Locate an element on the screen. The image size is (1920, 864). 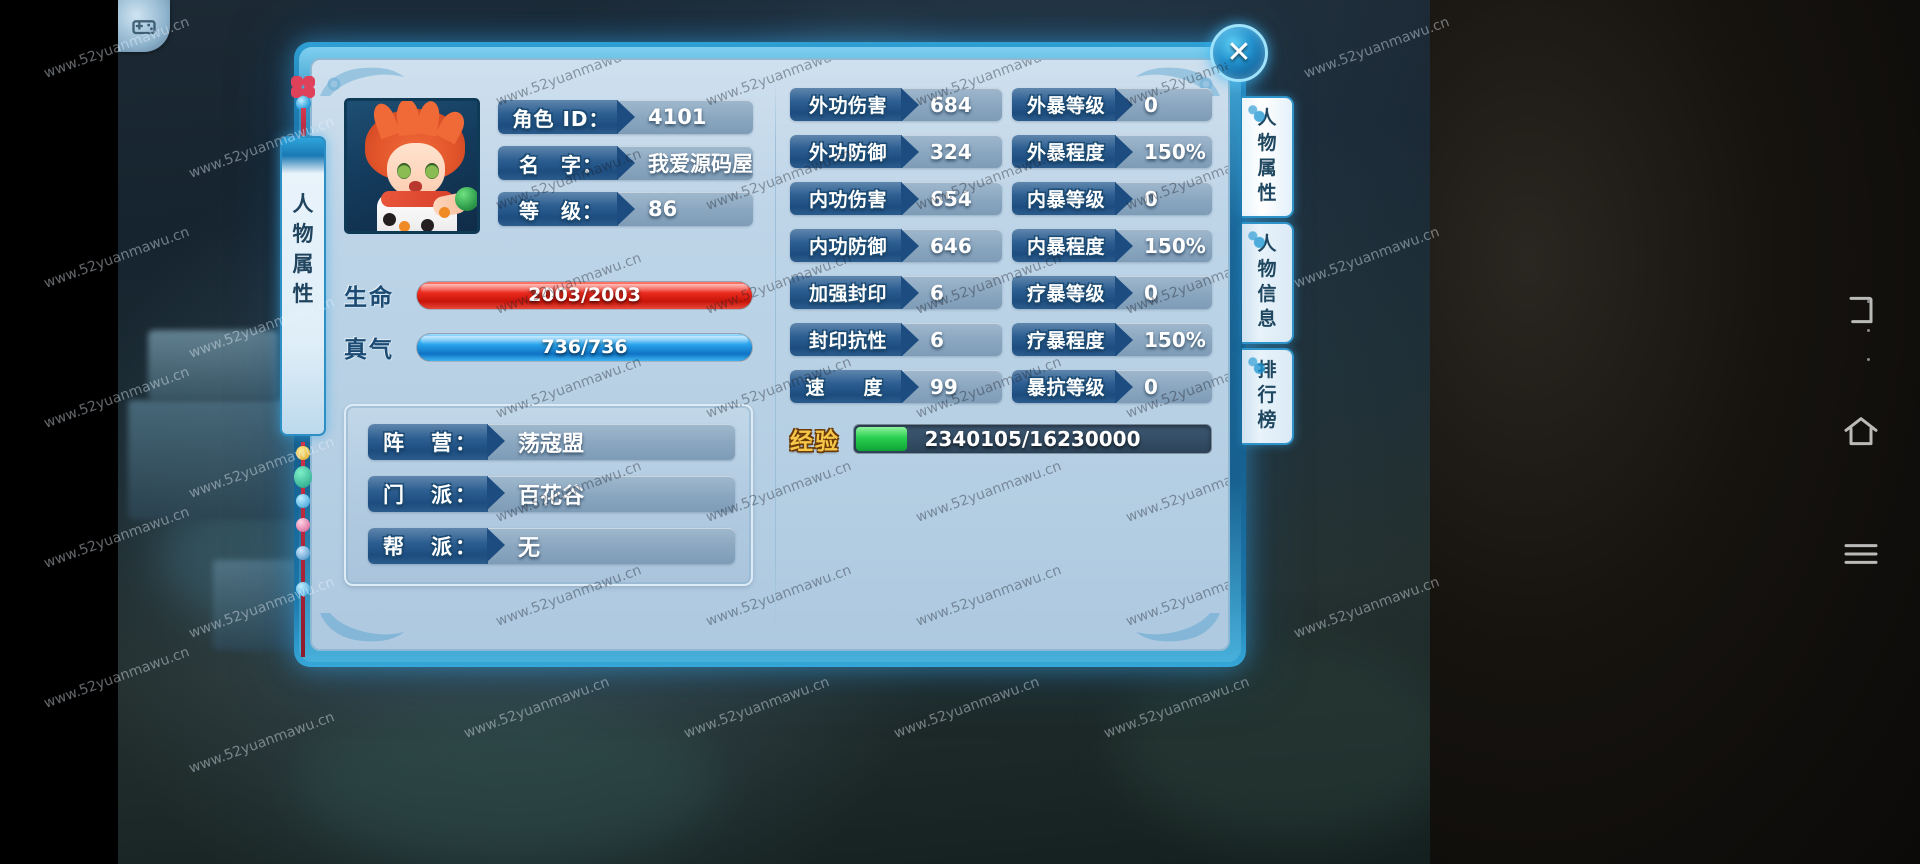
stat-label: 外暴等级 is located at coordinates (1072, 104).